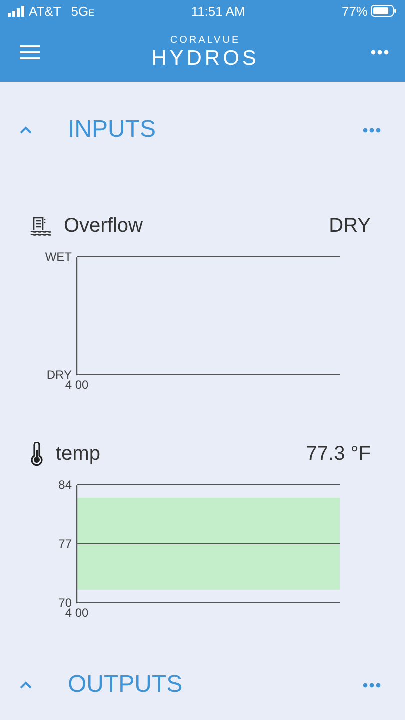  Describe the element at coordinates (16, 11) in the screenshot. I see `signal-icon` at that location.